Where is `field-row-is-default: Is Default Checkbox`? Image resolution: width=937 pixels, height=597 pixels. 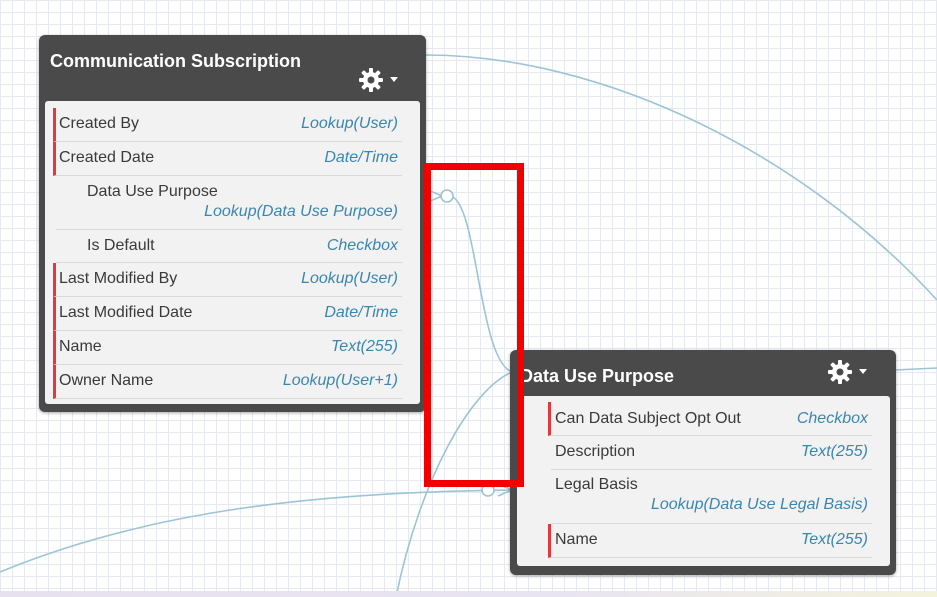
field-row-is-default: Is Default Checkbox is located at coordinates (229, 246).